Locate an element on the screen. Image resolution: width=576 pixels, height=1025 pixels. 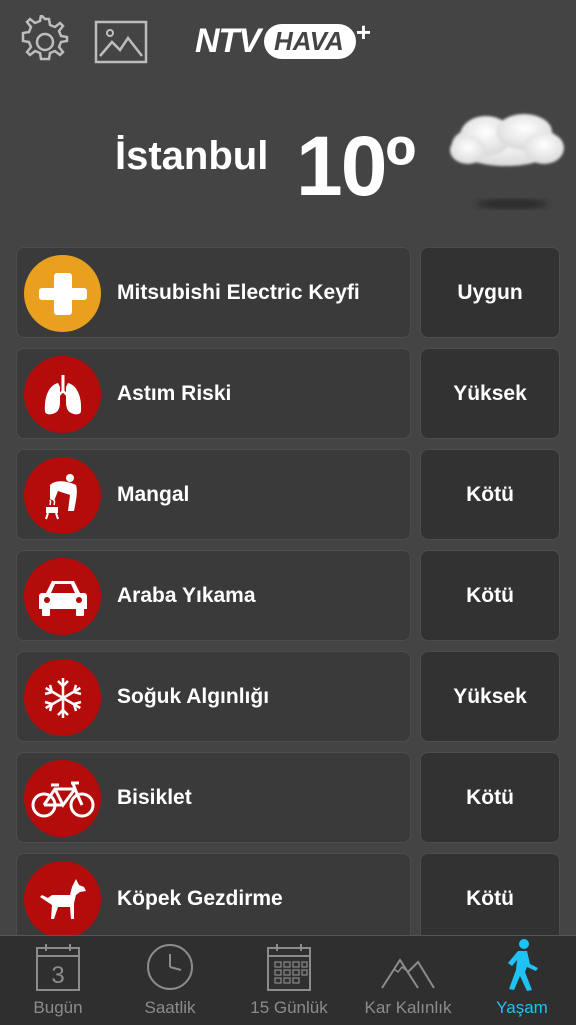
ntv-hava-logo: NTV HAVA + is located at coordinates (283, 40).